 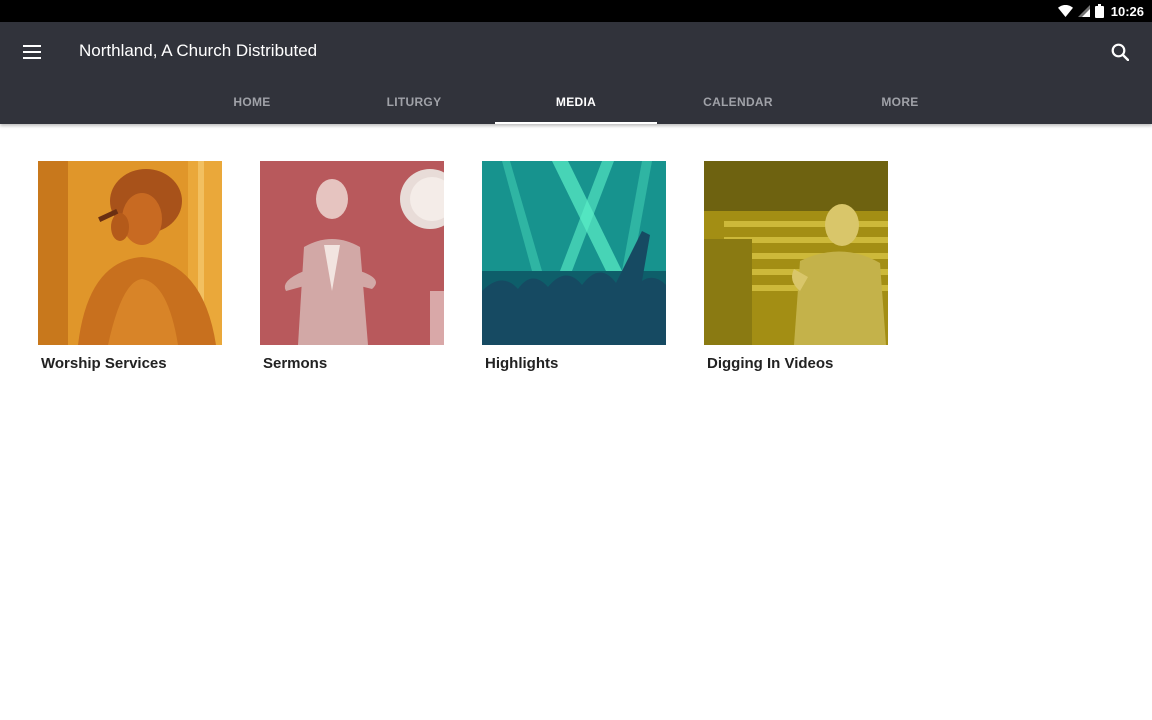 I want to click on menu-button, so click(x=32, y=52).